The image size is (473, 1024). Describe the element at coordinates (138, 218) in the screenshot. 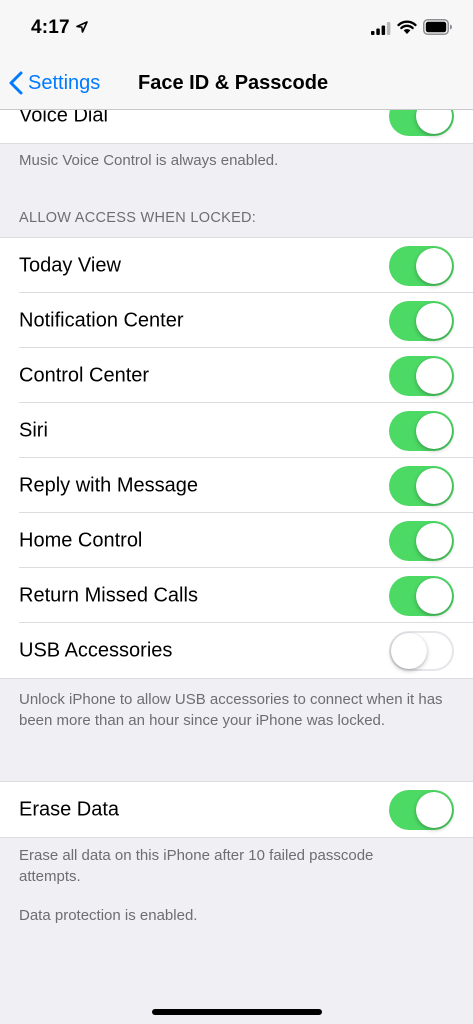

I see `locked-section-header: ALLOW ACCESS WHEN LOCKED:` at that location.